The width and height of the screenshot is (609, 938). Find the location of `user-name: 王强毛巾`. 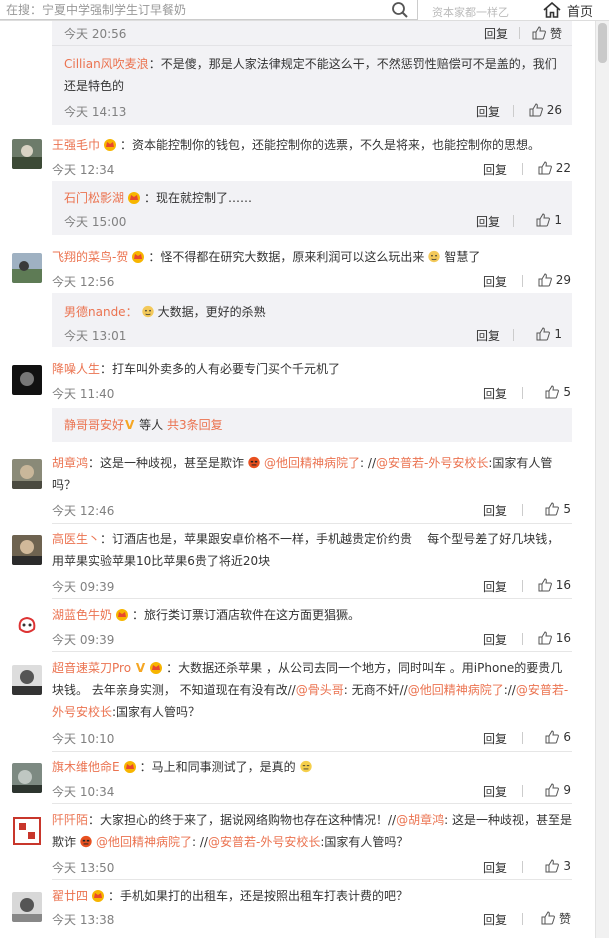

user-name: 王强毛巾 is located at coordinates (76, 145).